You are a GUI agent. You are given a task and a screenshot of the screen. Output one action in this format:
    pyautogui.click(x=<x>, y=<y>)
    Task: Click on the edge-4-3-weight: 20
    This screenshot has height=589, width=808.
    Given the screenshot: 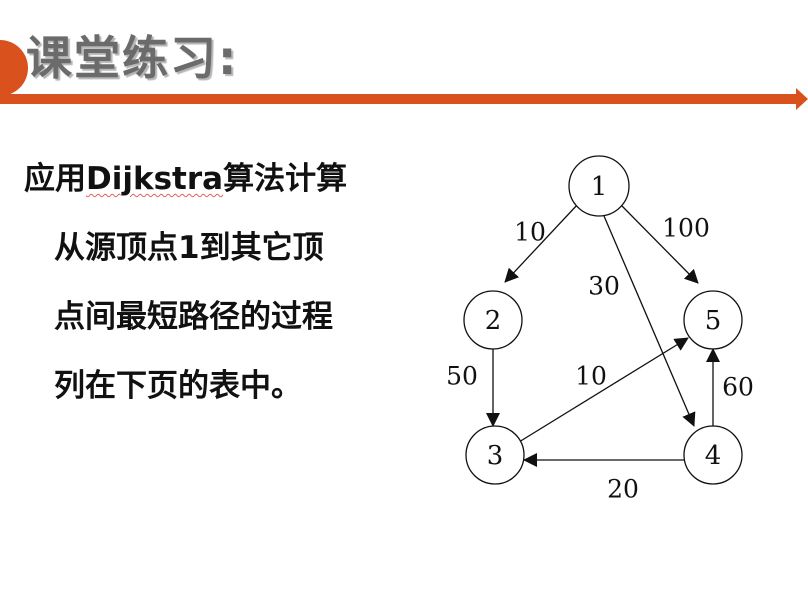 What is the action you would take?
    pyautogui.click(x=623, y=489)
    